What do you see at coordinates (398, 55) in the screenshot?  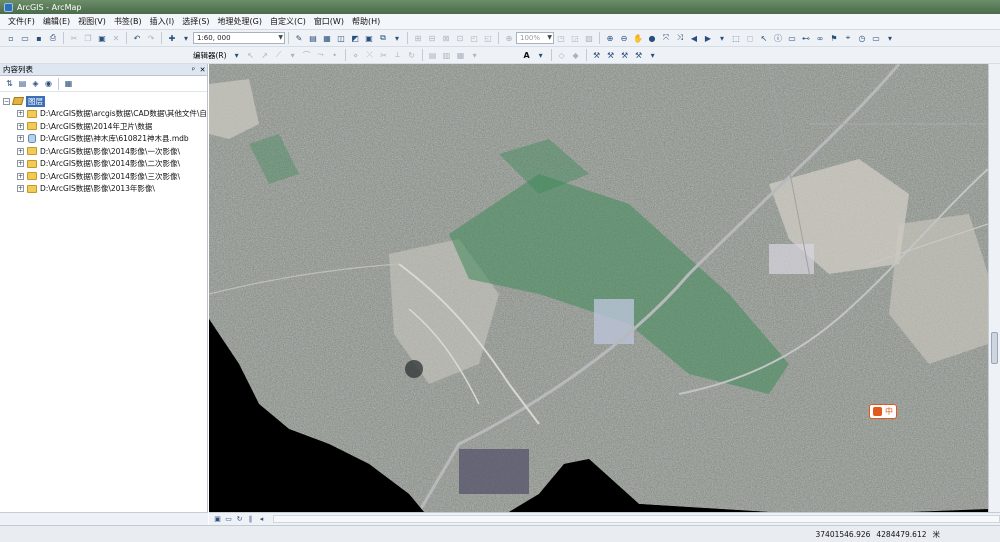 I see `split-icon: ⟂` at bounding box center [398, 55].